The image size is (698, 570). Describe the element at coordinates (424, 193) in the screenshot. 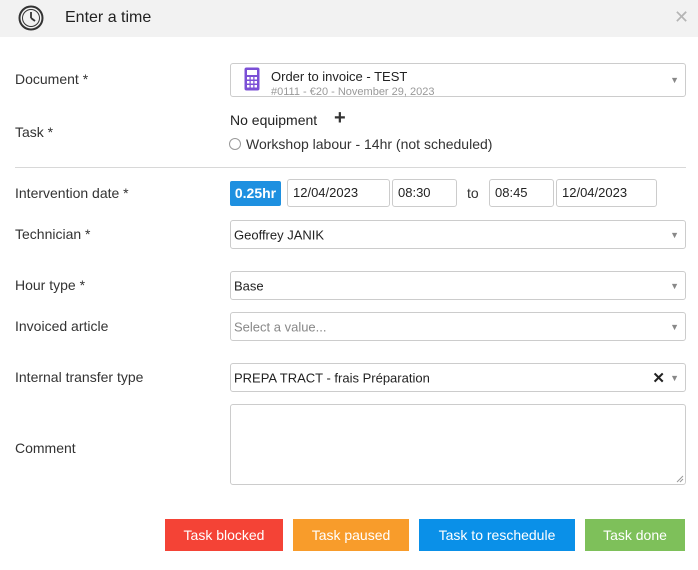

I see `start-time-input: 08:30` at that location.